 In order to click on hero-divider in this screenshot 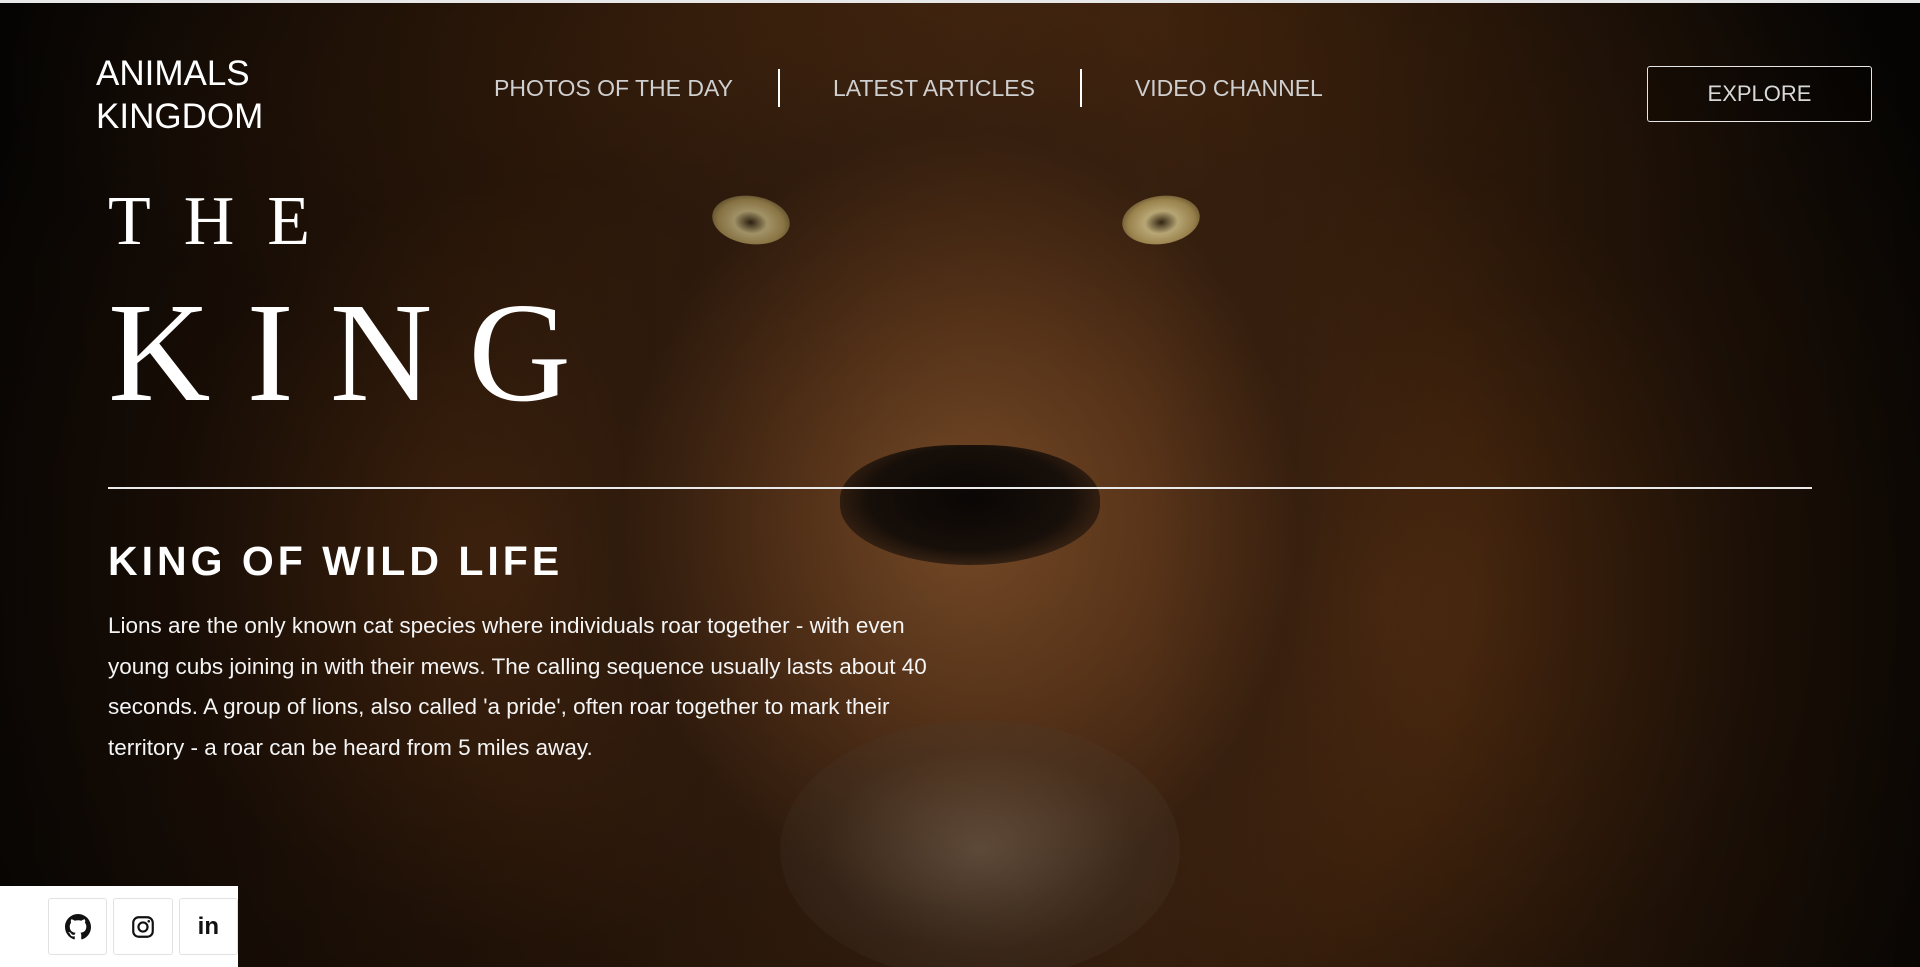, I will do `click(960, 488)`.